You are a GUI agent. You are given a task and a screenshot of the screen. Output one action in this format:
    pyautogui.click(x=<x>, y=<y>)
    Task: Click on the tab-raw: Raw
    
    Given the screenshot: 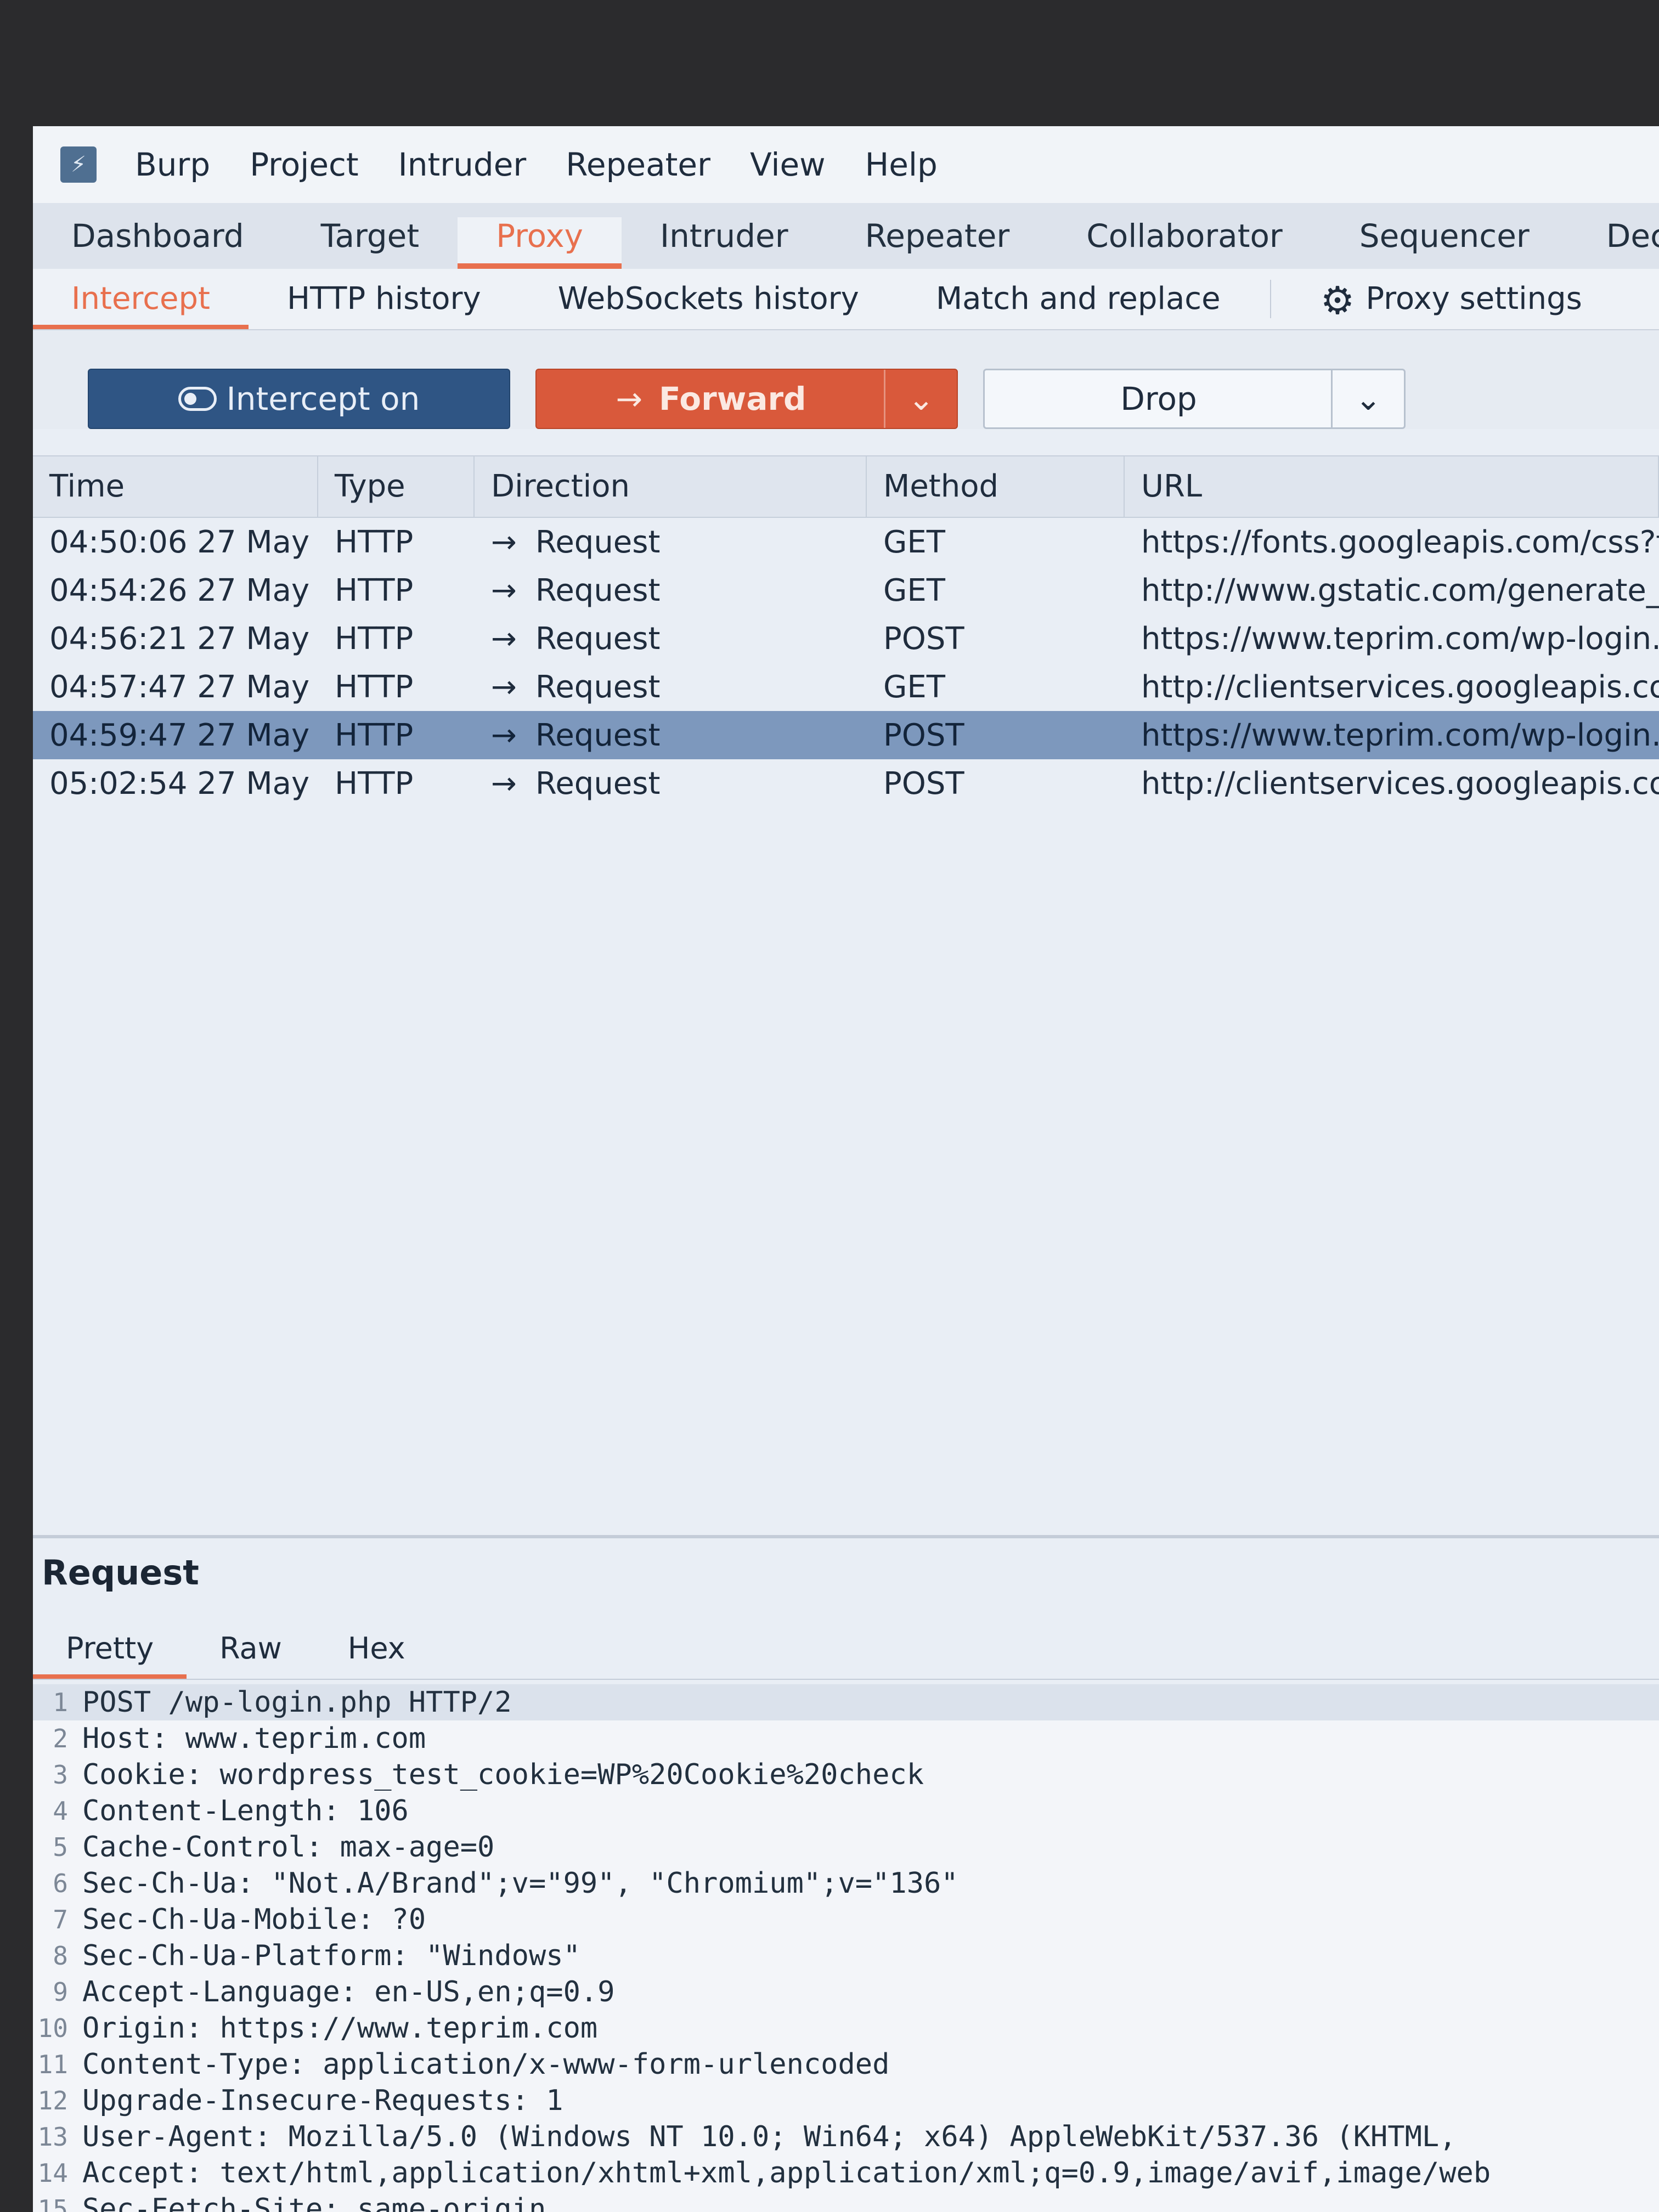 What is the action you would take?
    pyautogui.click(x=251, y=1648)
    